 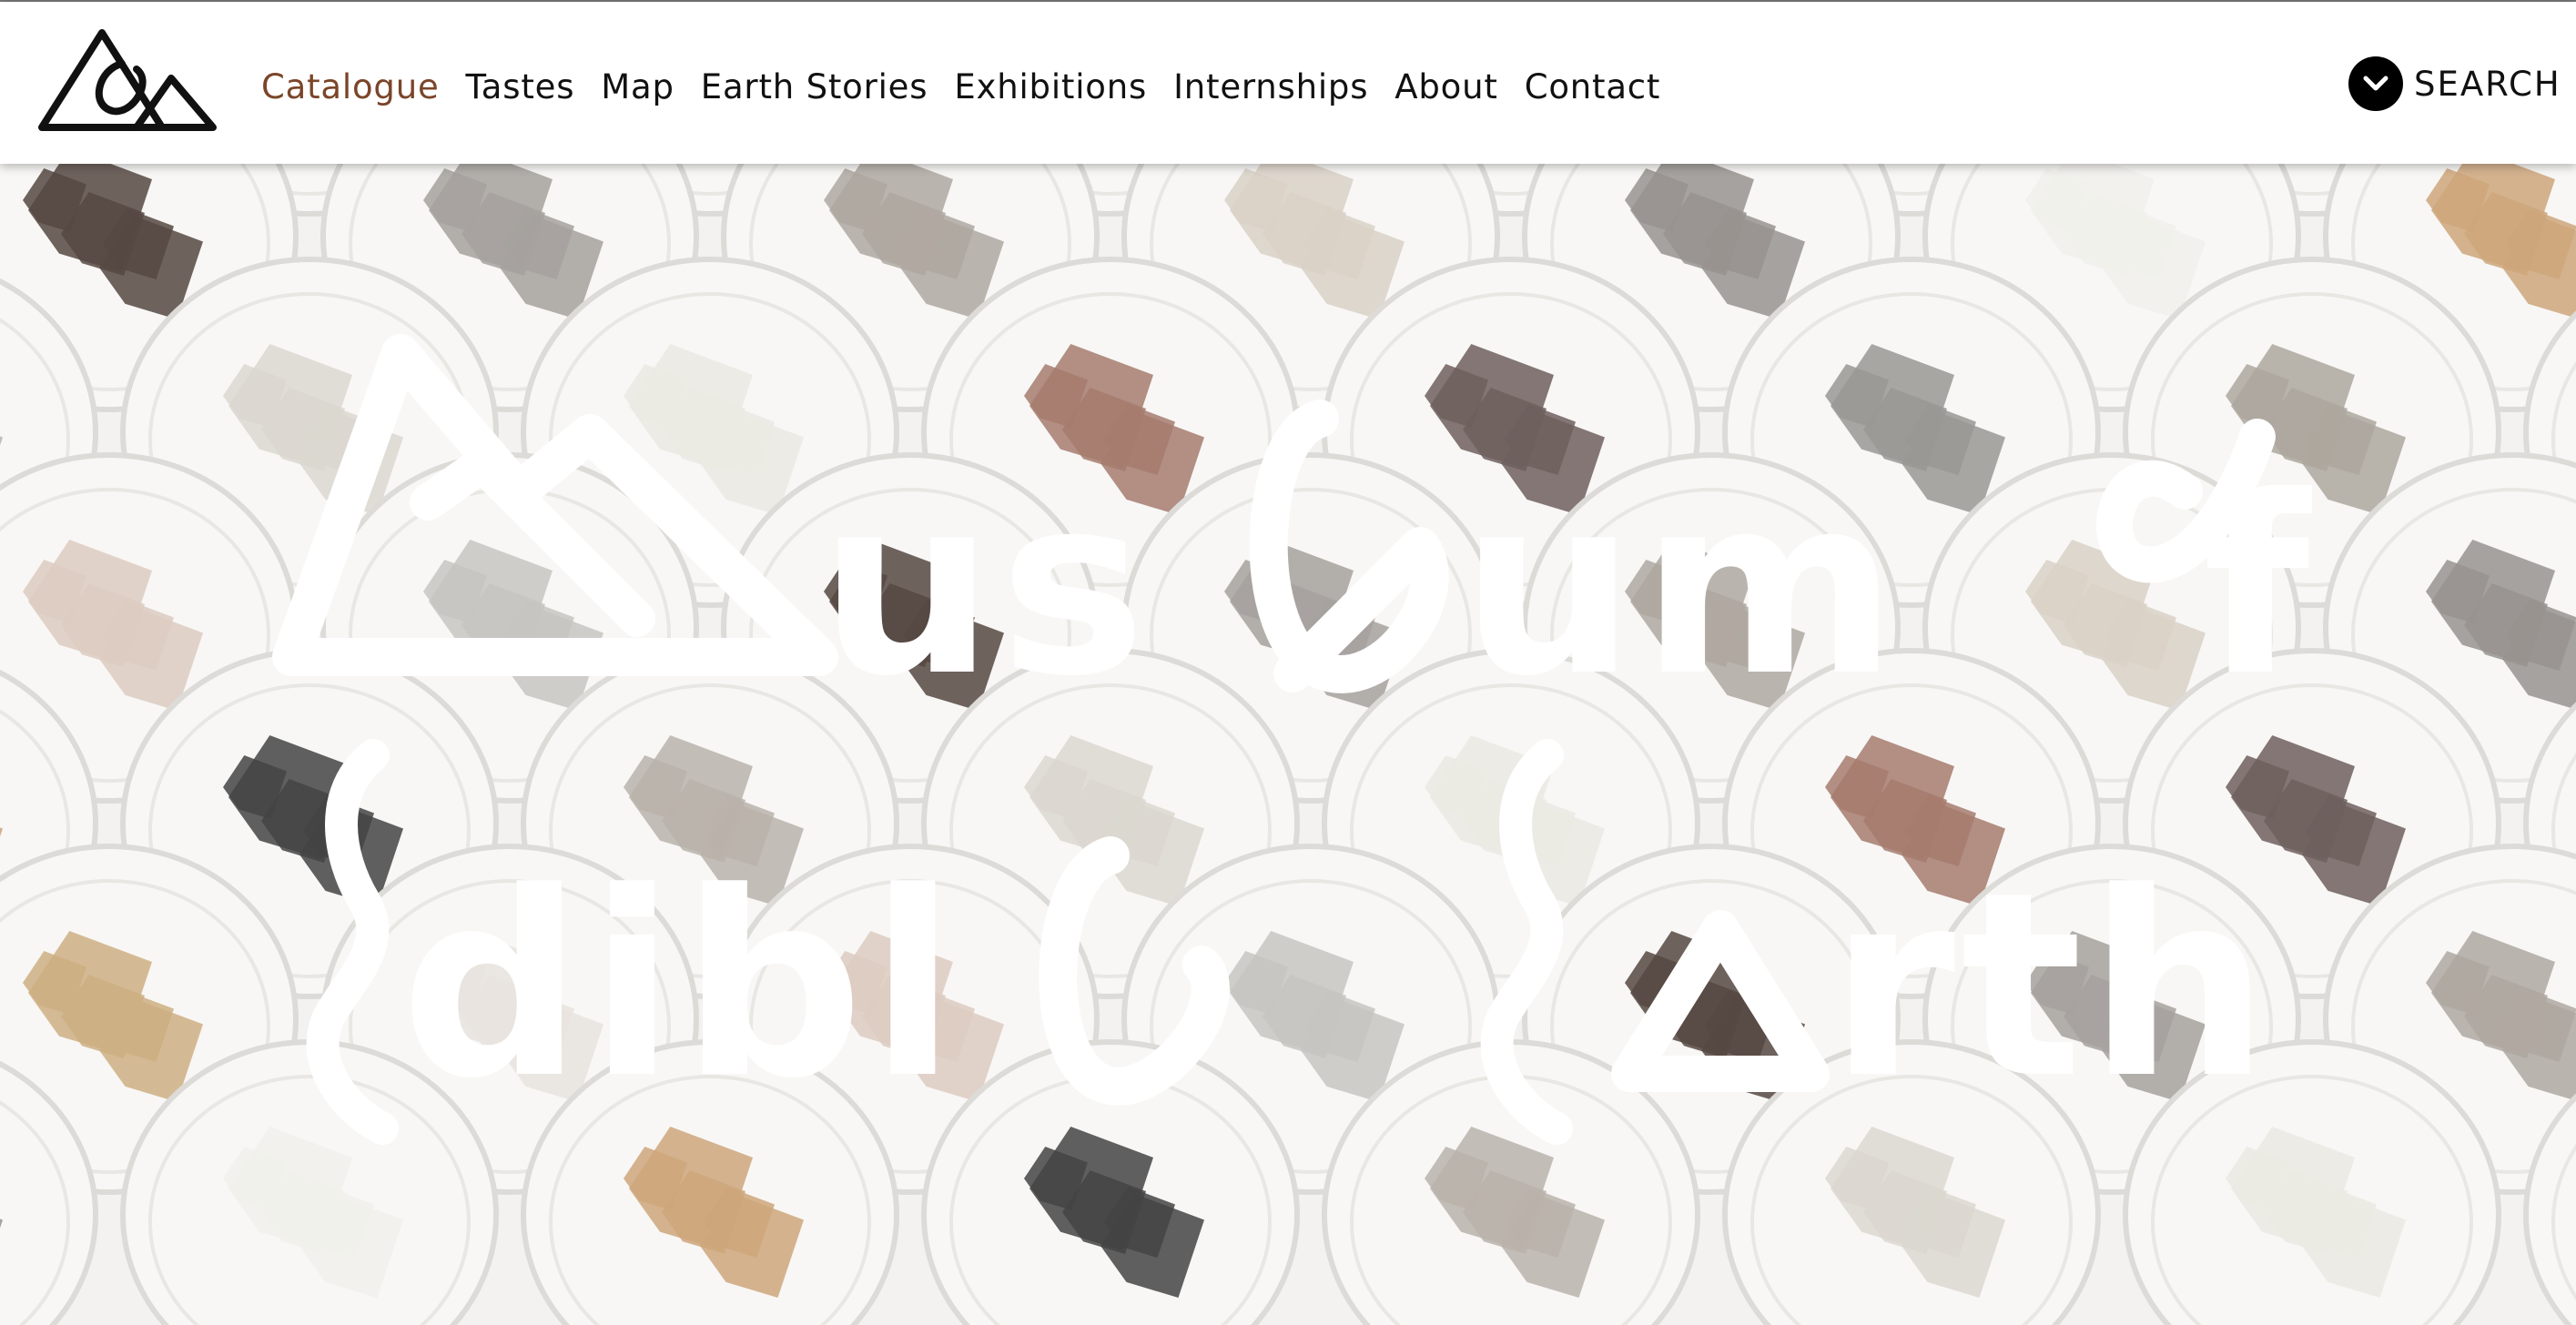 What do you see at coordinates (637, 86) in the screenshot?
I see `nav-map: Map` at bounding box center [637, 86].